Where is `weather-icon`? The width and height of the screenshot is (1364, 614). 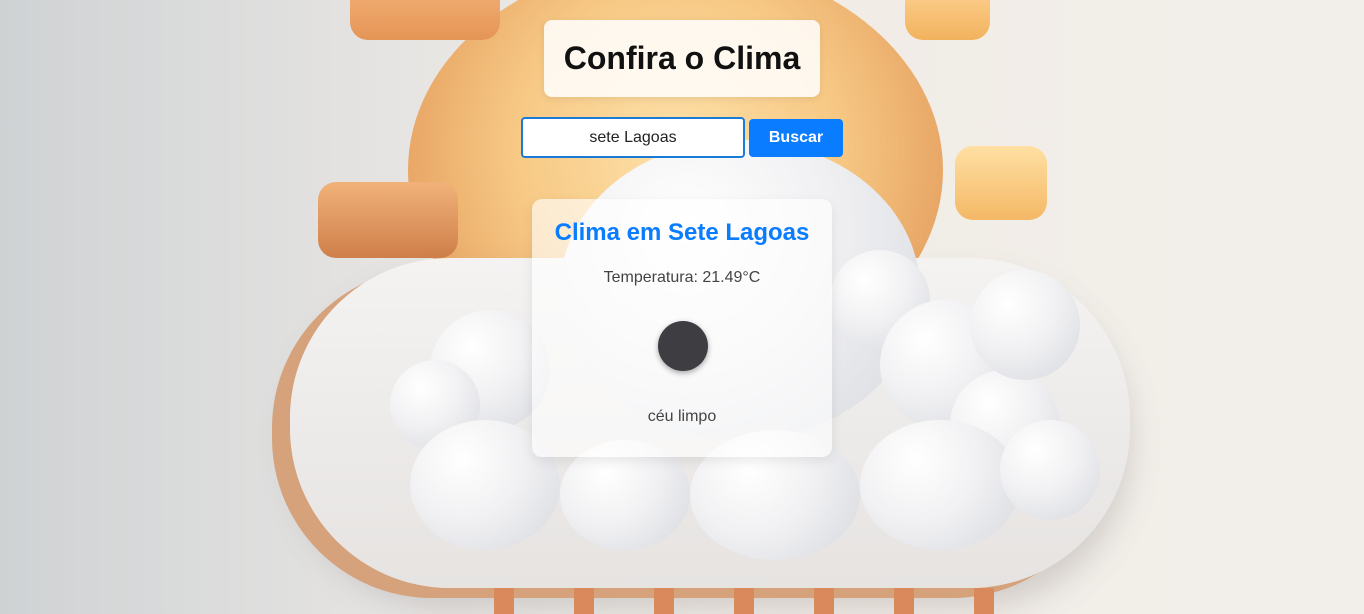
weather-icon is located at coordinates (683, 346).